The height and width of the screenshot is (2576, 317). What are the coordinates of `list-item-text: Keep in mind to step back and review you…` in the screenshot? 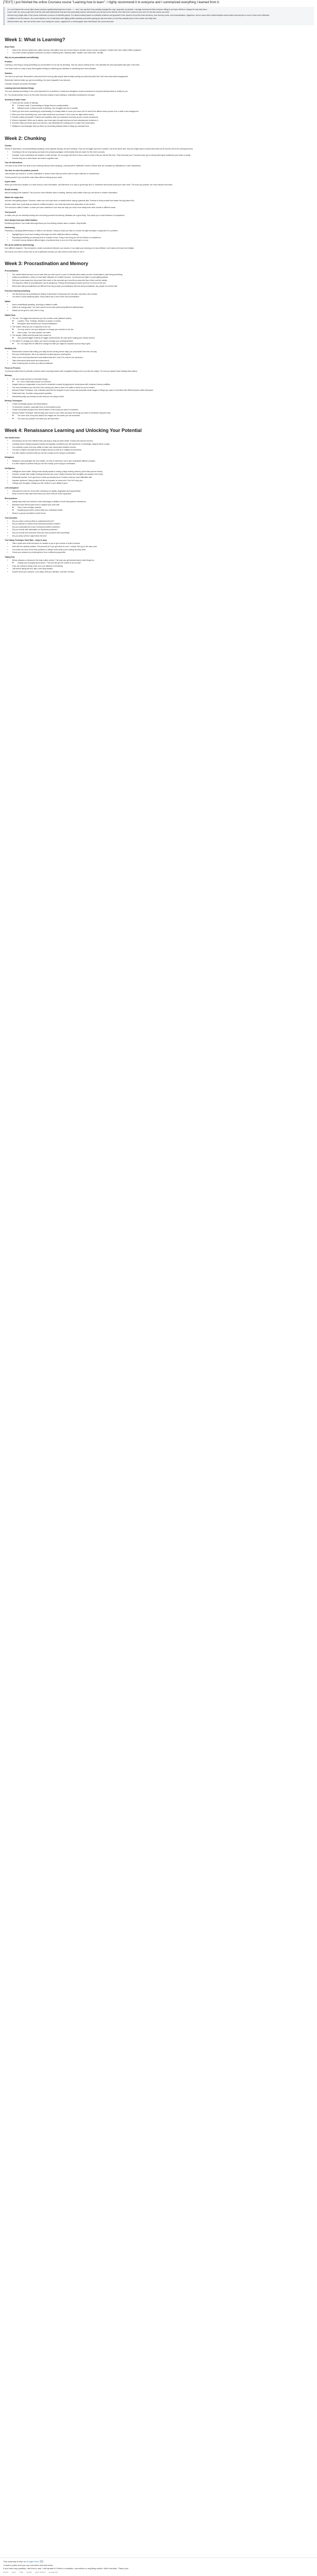 It's located at (42, 494).